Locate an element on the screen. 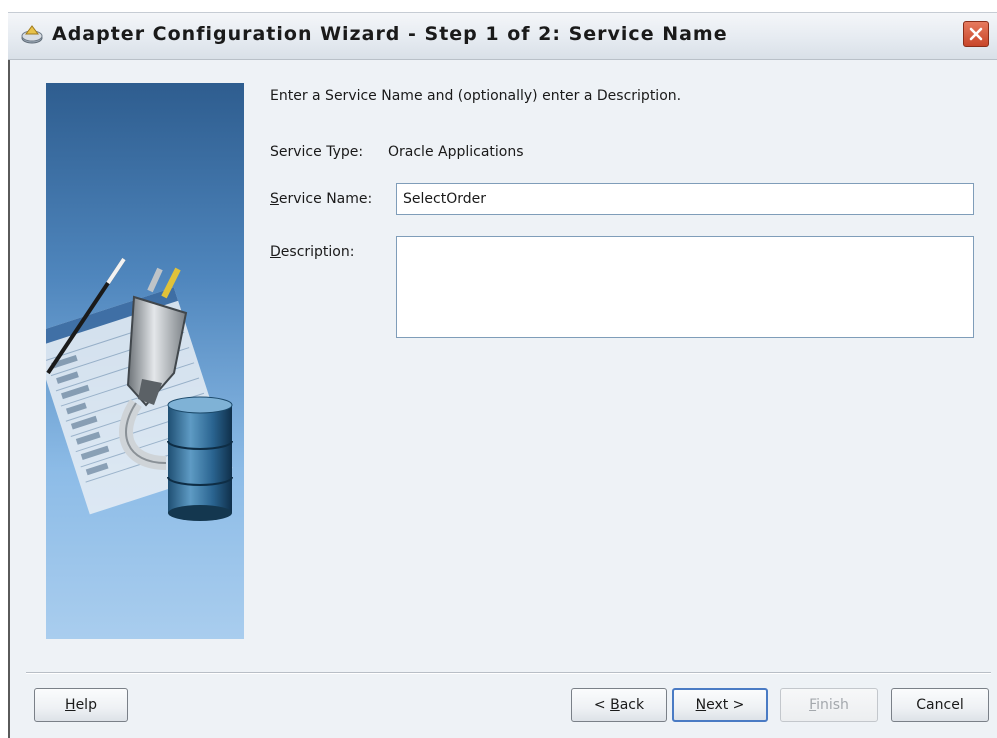 This screenshot has width=997, height=738. back-button: < Back is located at coordinates (619, 705).